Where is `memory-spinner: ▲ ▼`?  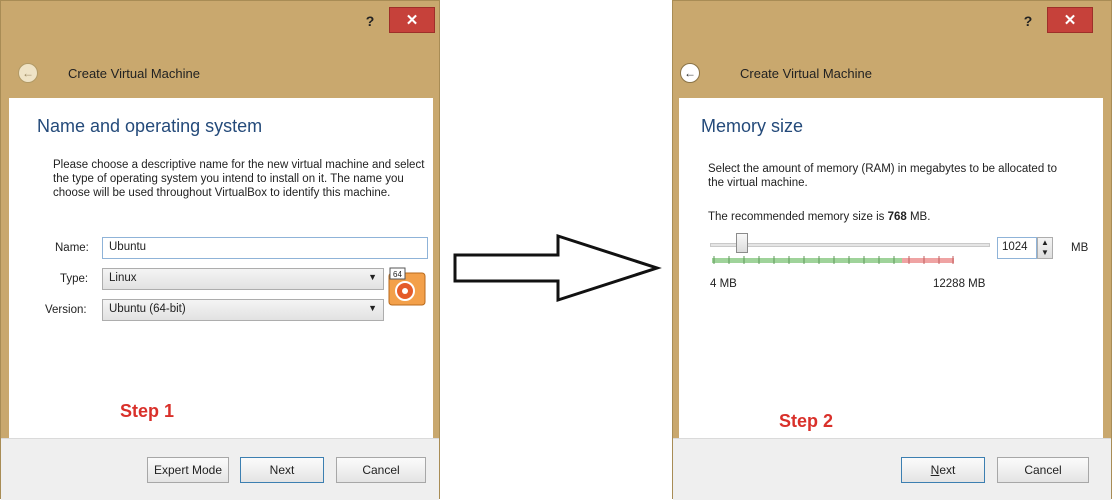
memory-spinner: ▲ ▼ is located at coordinates (1045, 248).